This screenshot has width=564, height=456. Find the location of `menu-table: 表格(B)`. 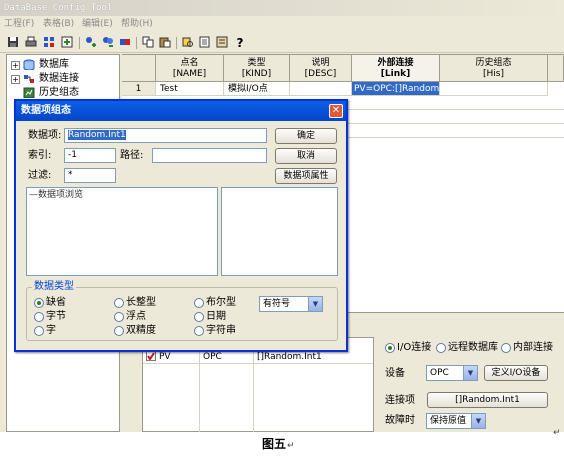

menu-table: 表格(B) is located at coordinates (58, 24).